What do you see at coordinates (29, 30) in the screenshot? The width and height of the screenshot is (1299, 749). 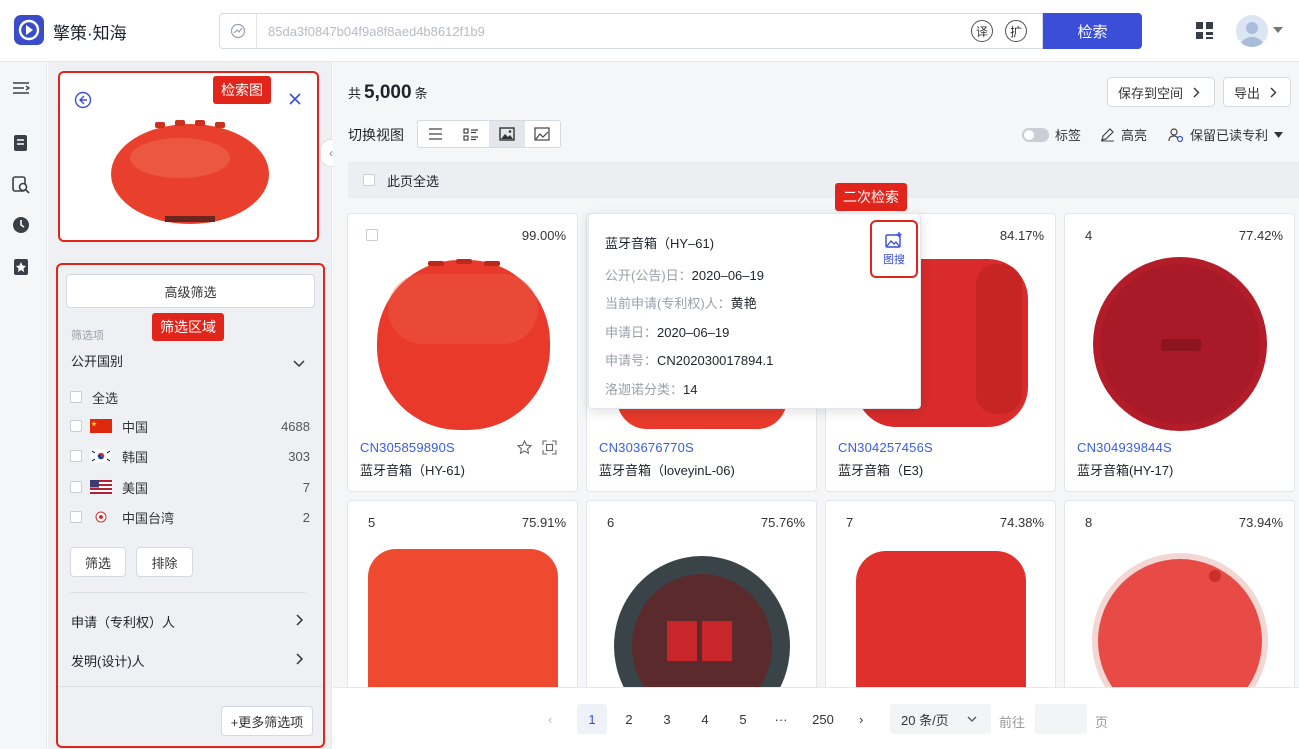 I see `app-logo-icon` at bounding box center [29, 30].